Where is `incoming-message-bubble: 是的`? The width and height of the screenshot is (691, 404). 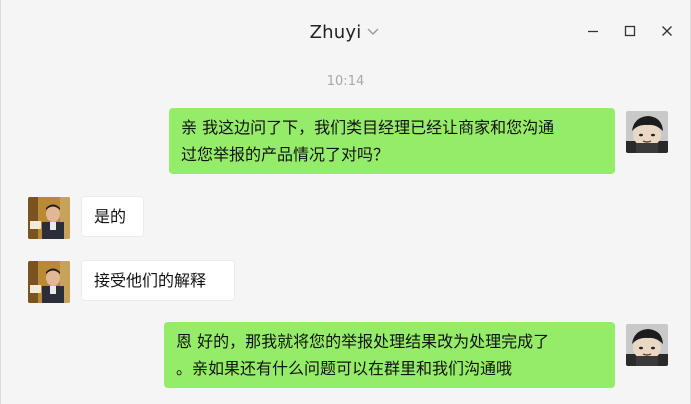
incoming-message-bubble: 是的 is located at coordinates (112, 216).